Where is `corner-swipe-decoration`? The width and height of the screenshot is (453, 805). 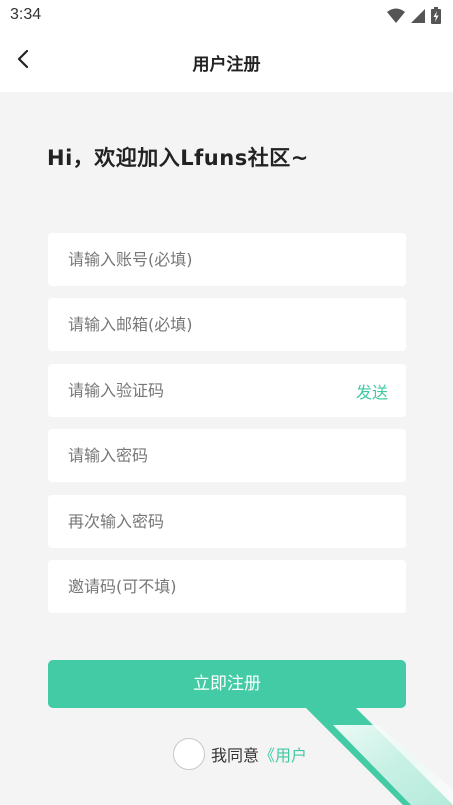
corner-swipe-decoration is located at coordinates (373, 750).